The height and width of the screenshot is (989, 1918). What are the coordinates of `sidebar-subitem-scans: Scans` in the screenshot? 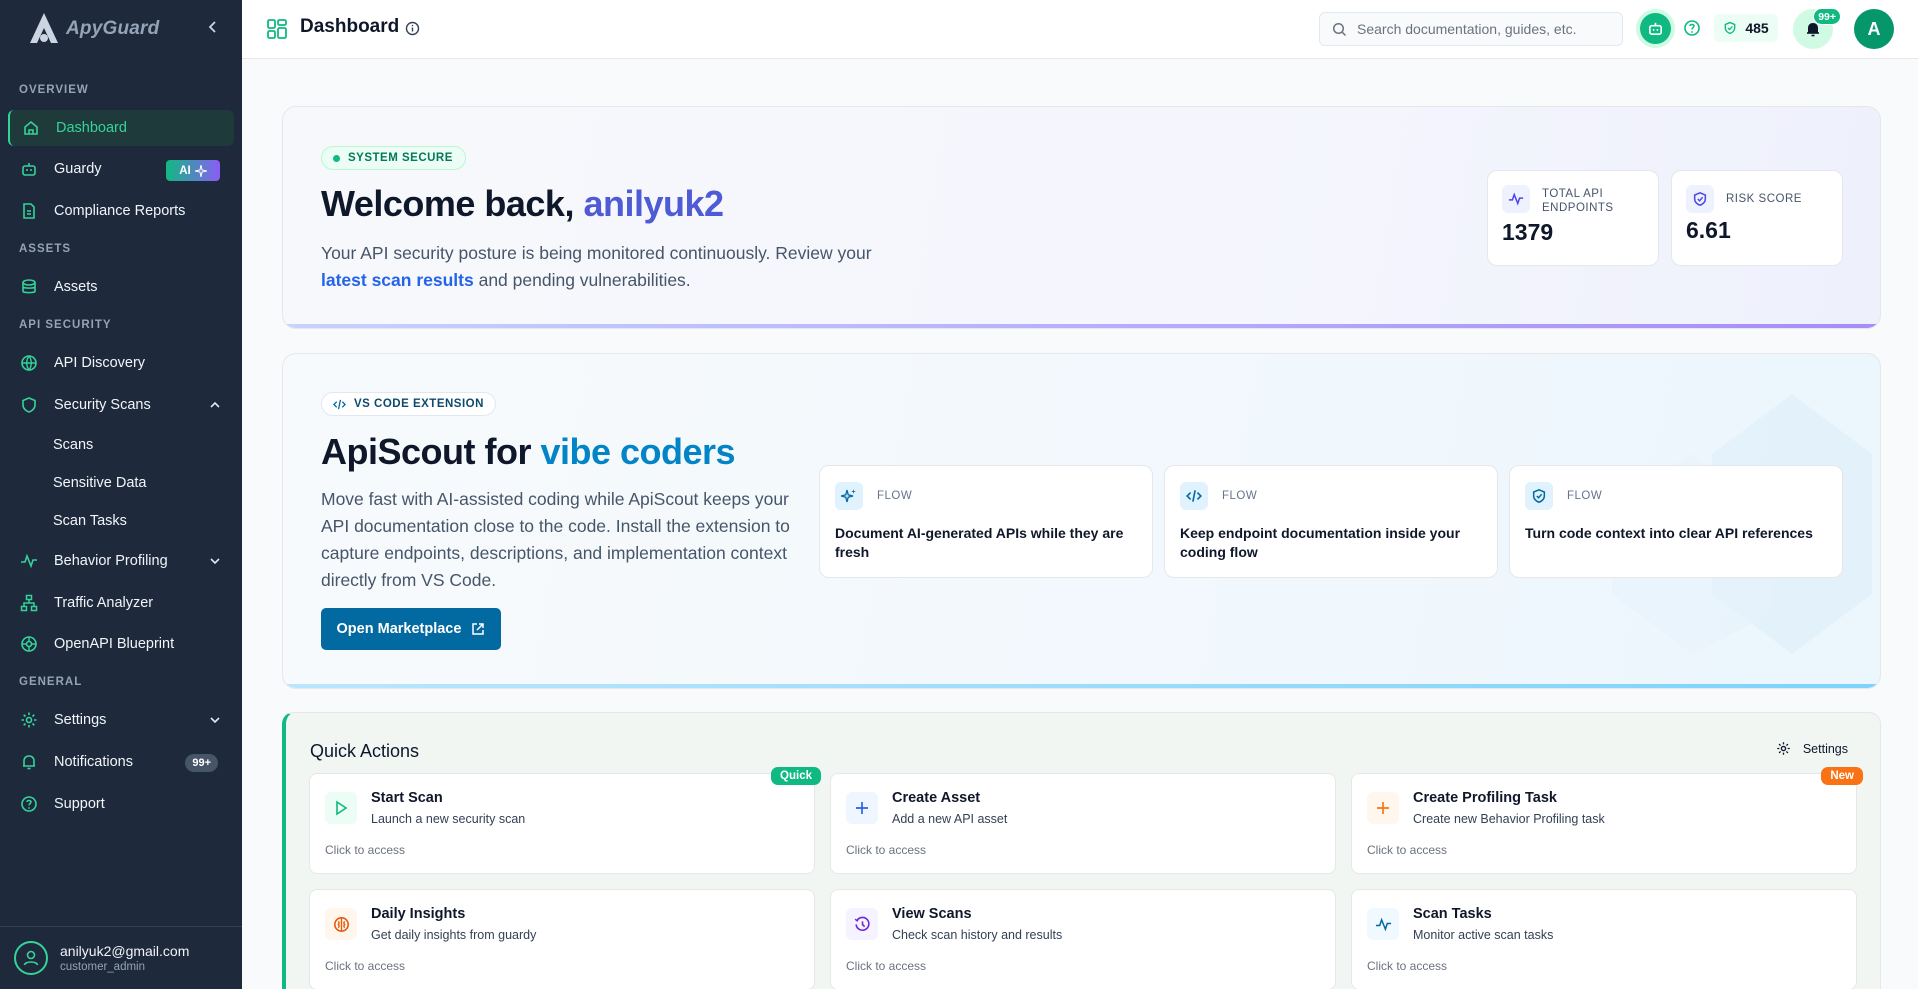 It's located at (73, 445).